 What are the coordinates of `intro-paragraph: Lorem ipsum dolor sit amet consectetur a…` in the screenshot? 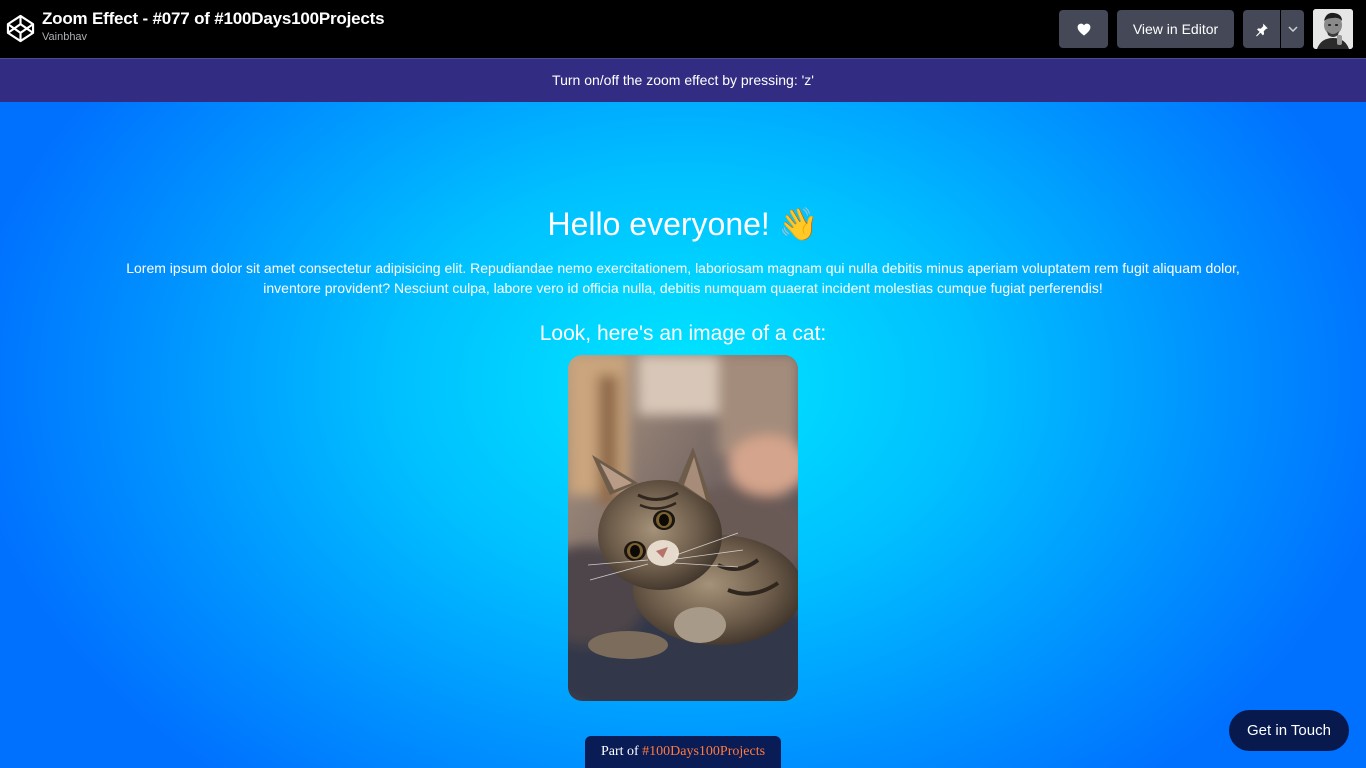 It's located at (683, 278).